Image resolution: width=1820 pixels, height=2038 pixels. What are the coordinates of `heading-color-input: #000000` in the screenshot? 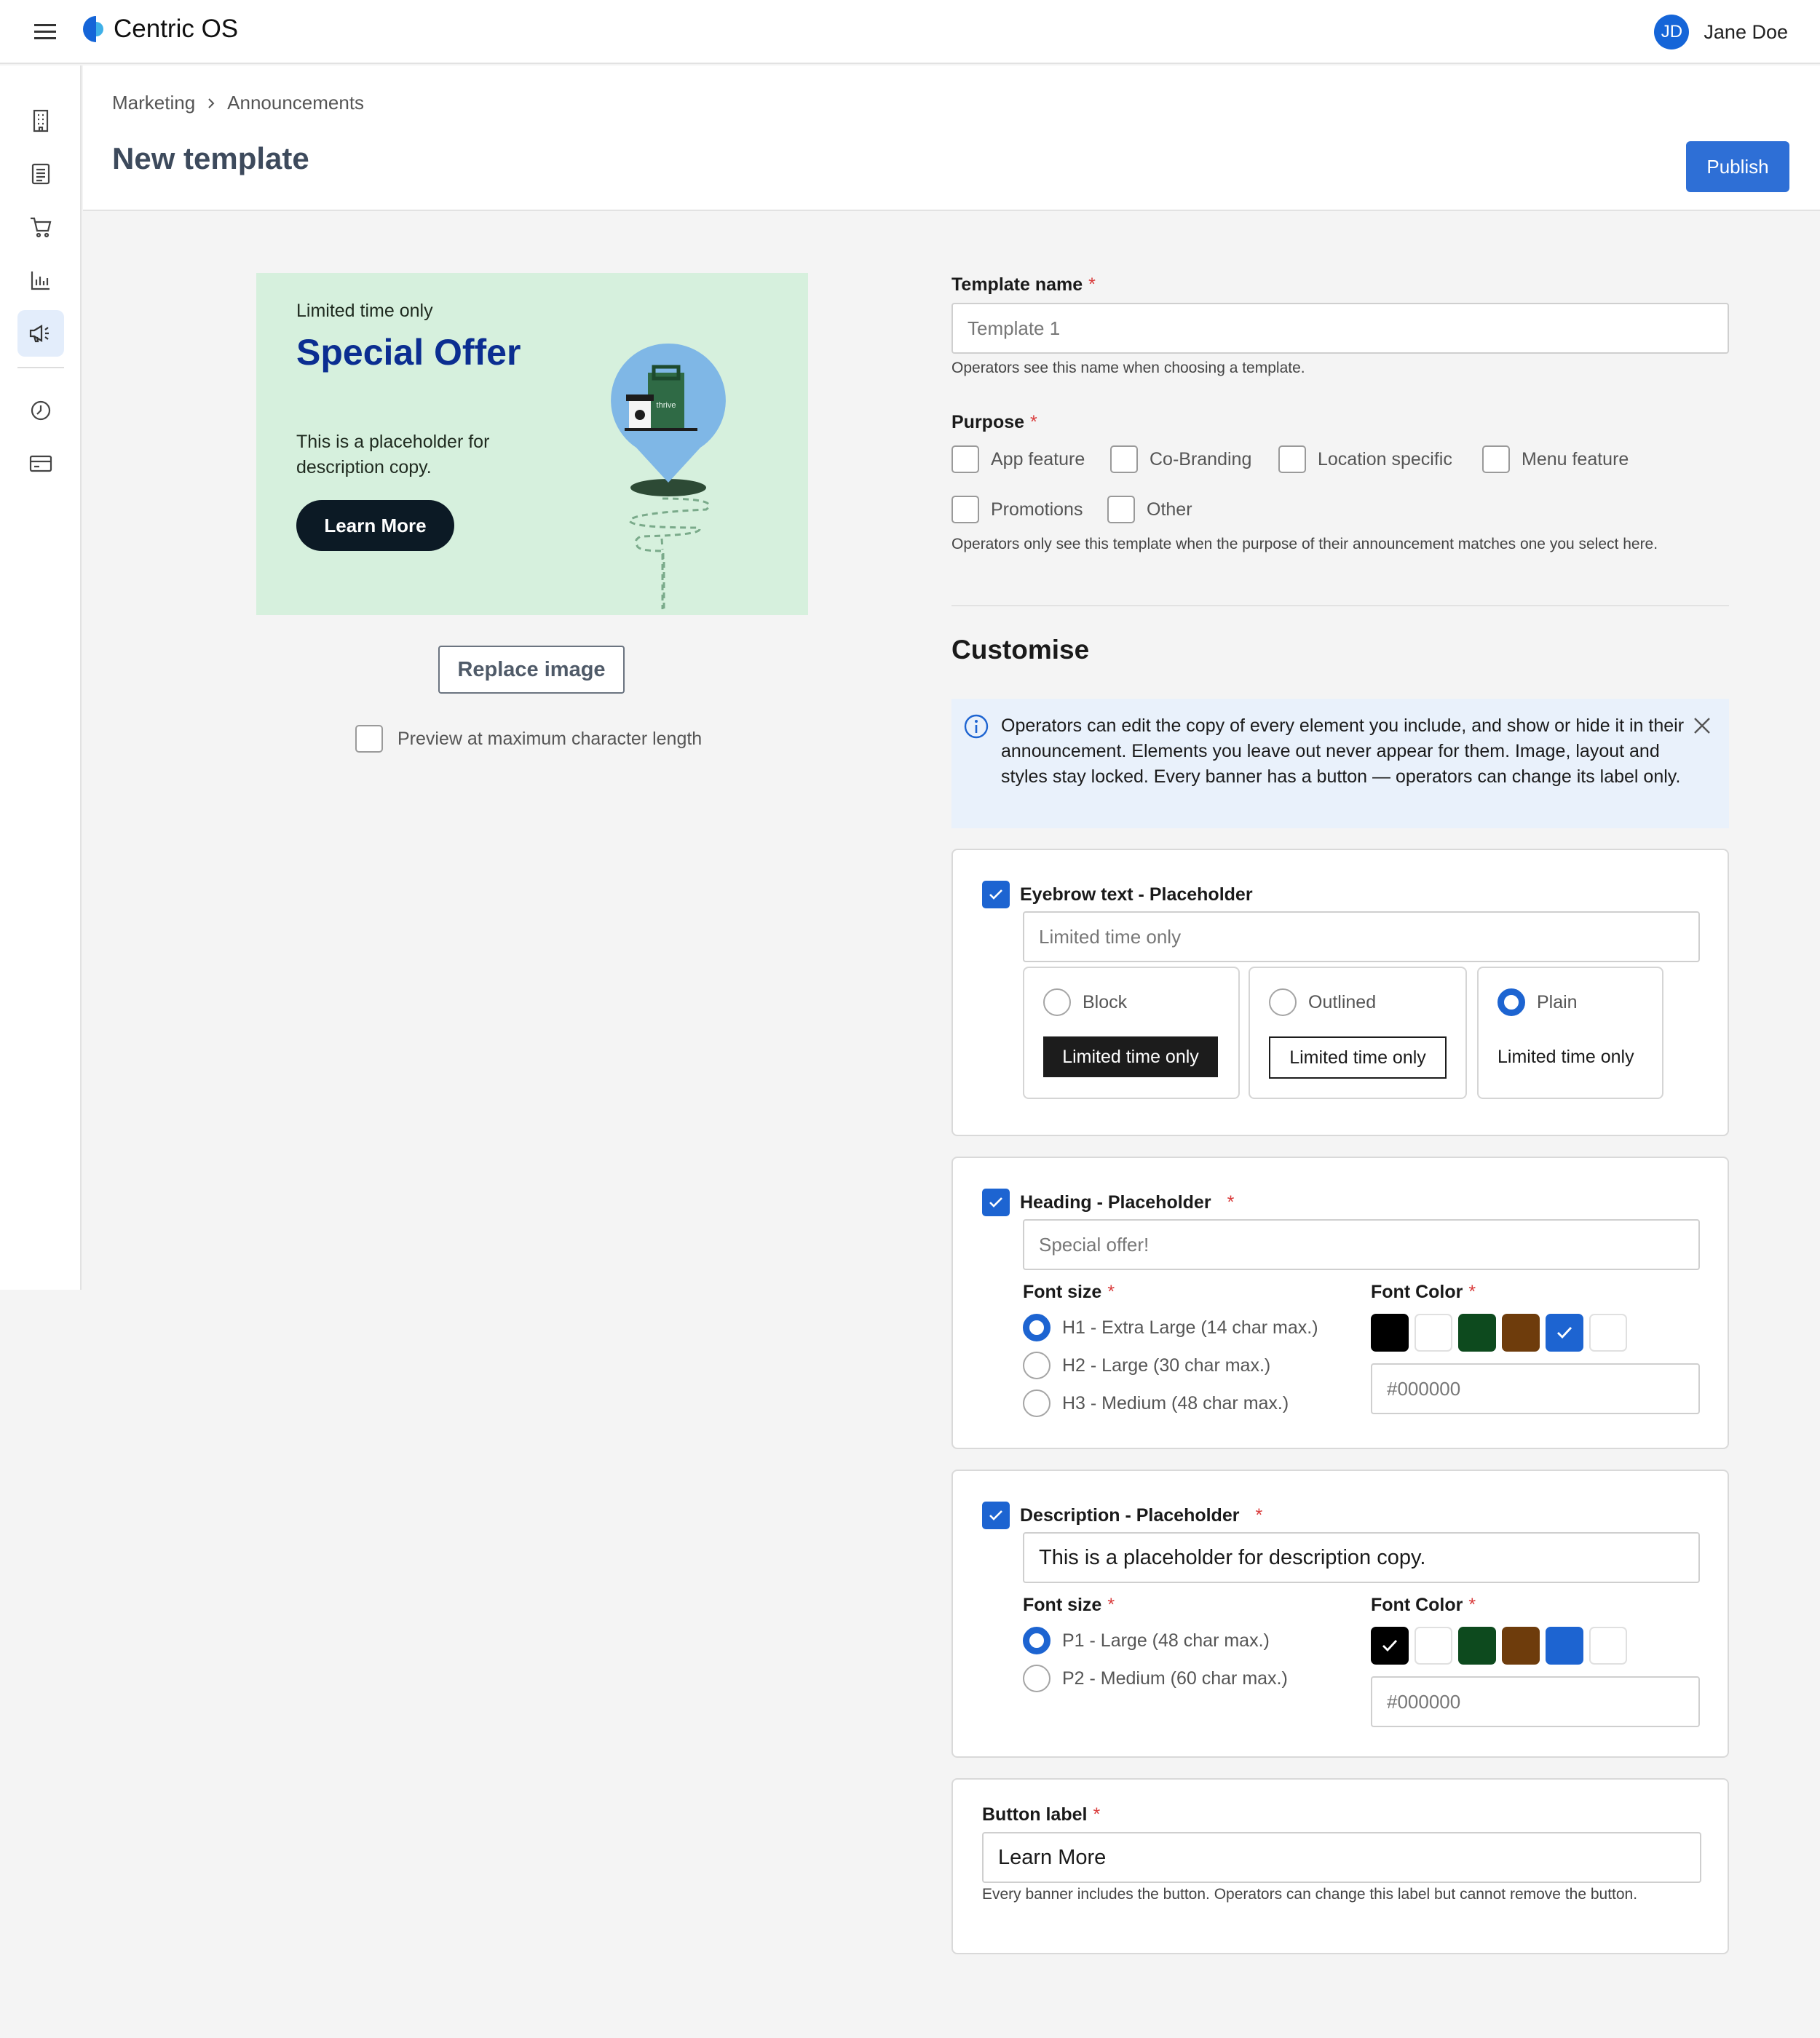 It's located at (1536, 1389).